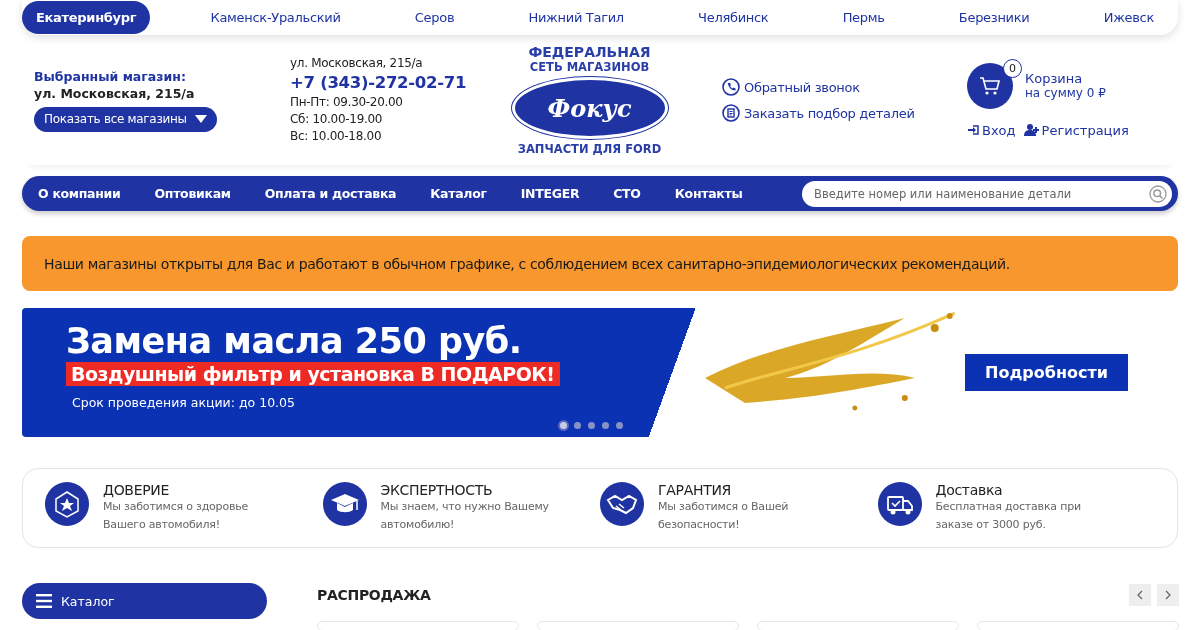  I want to click on next-button, so click(1168, 595).